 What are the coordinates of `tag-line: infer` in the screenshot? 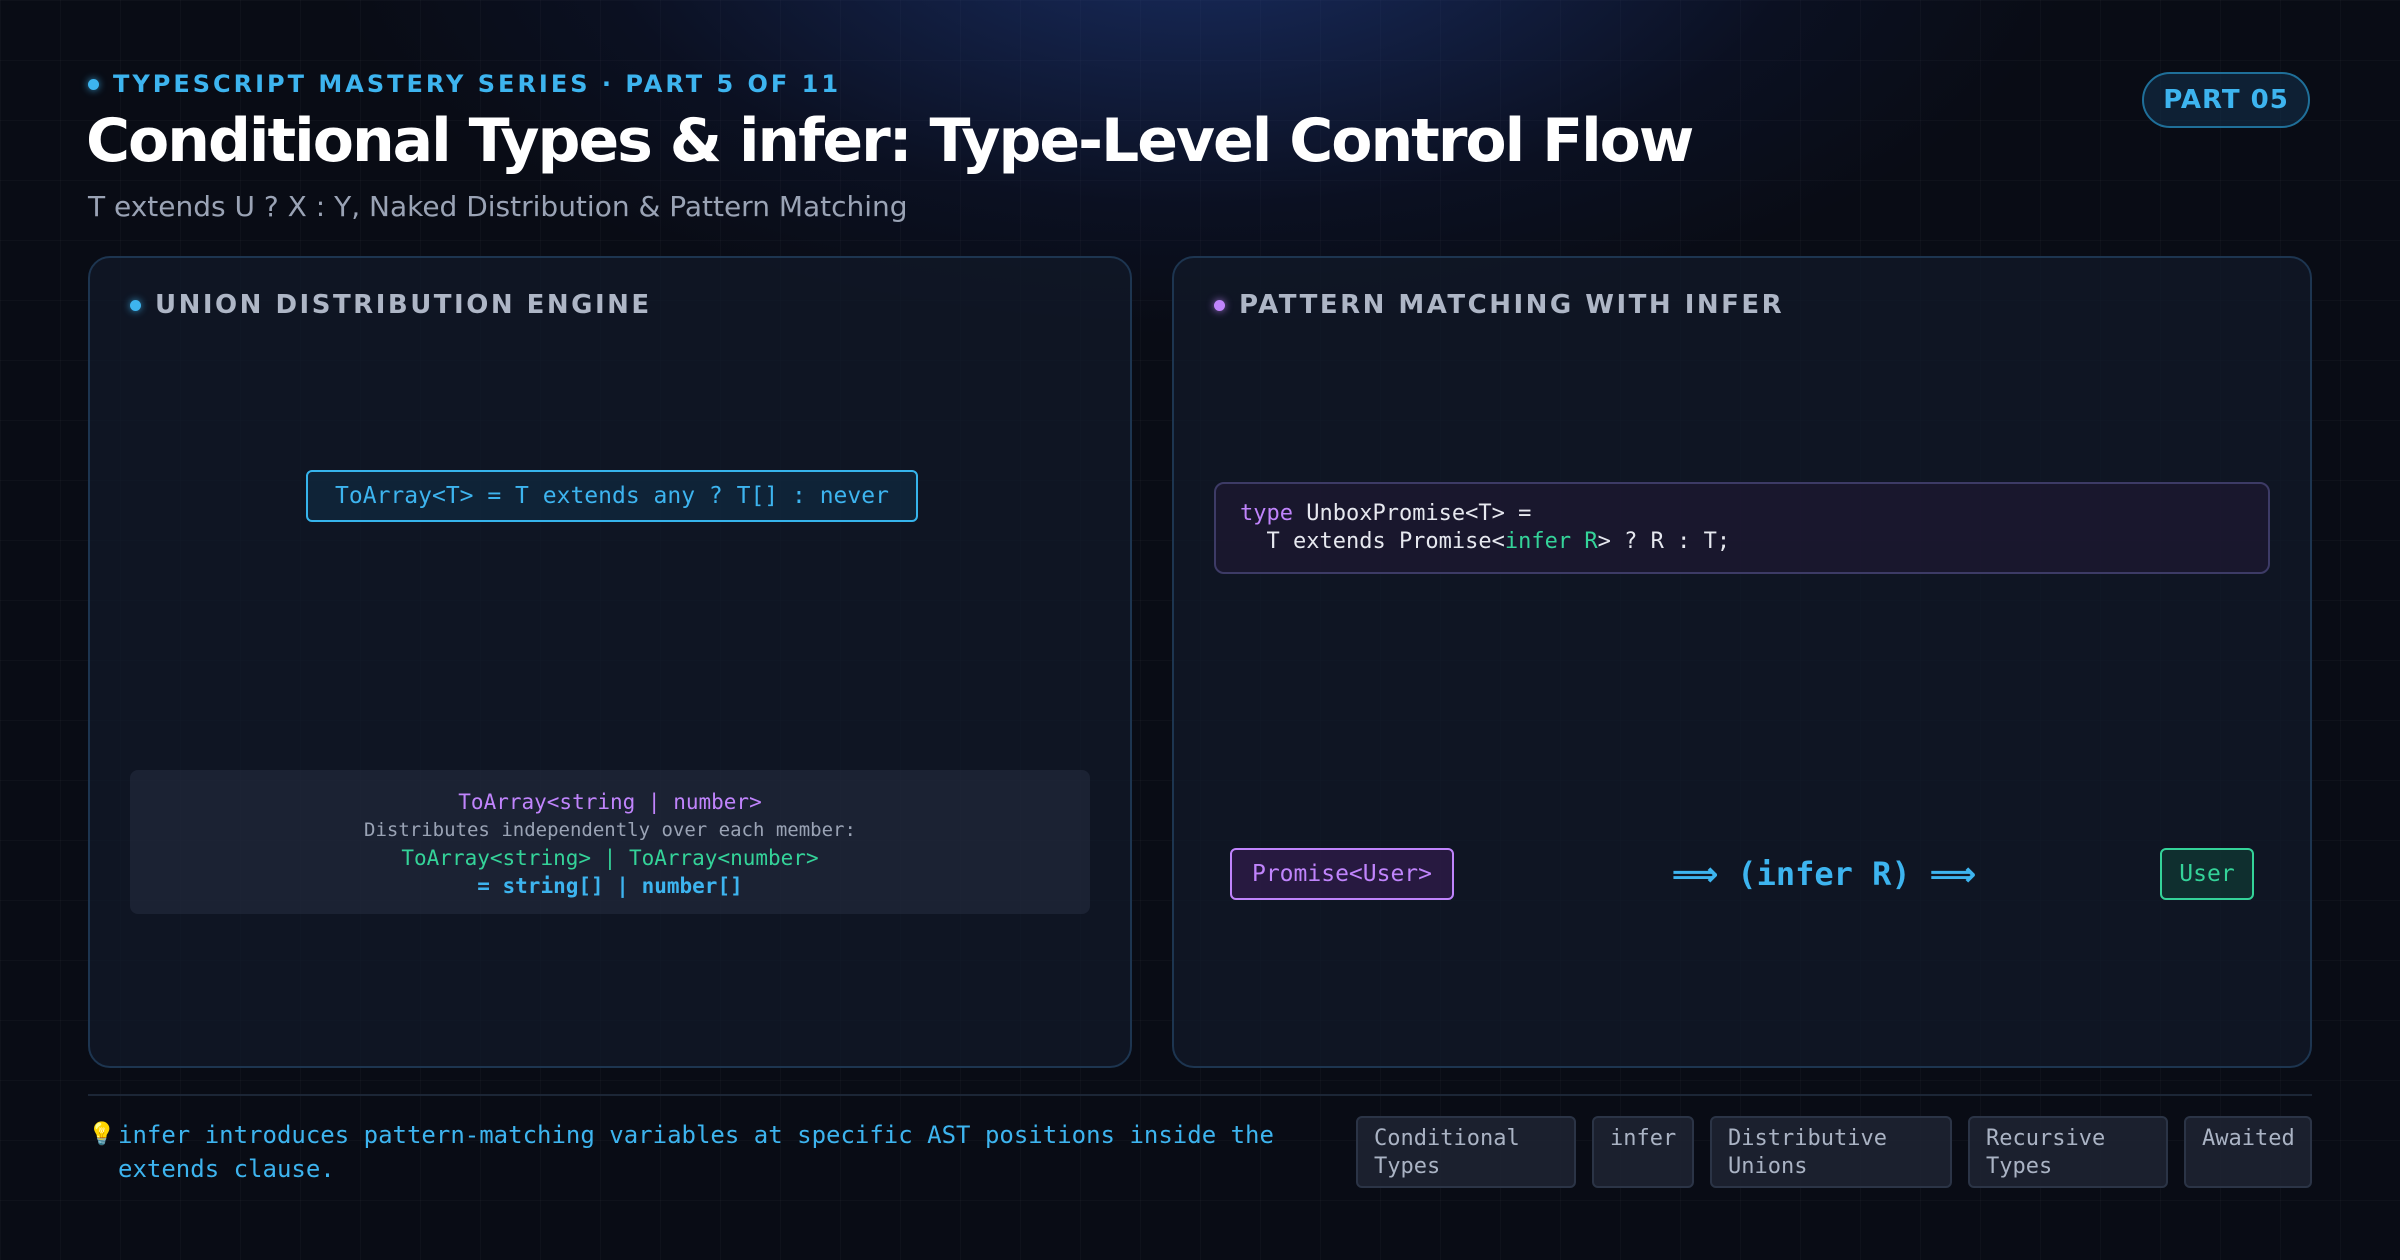 It's located at (1643, 1138).